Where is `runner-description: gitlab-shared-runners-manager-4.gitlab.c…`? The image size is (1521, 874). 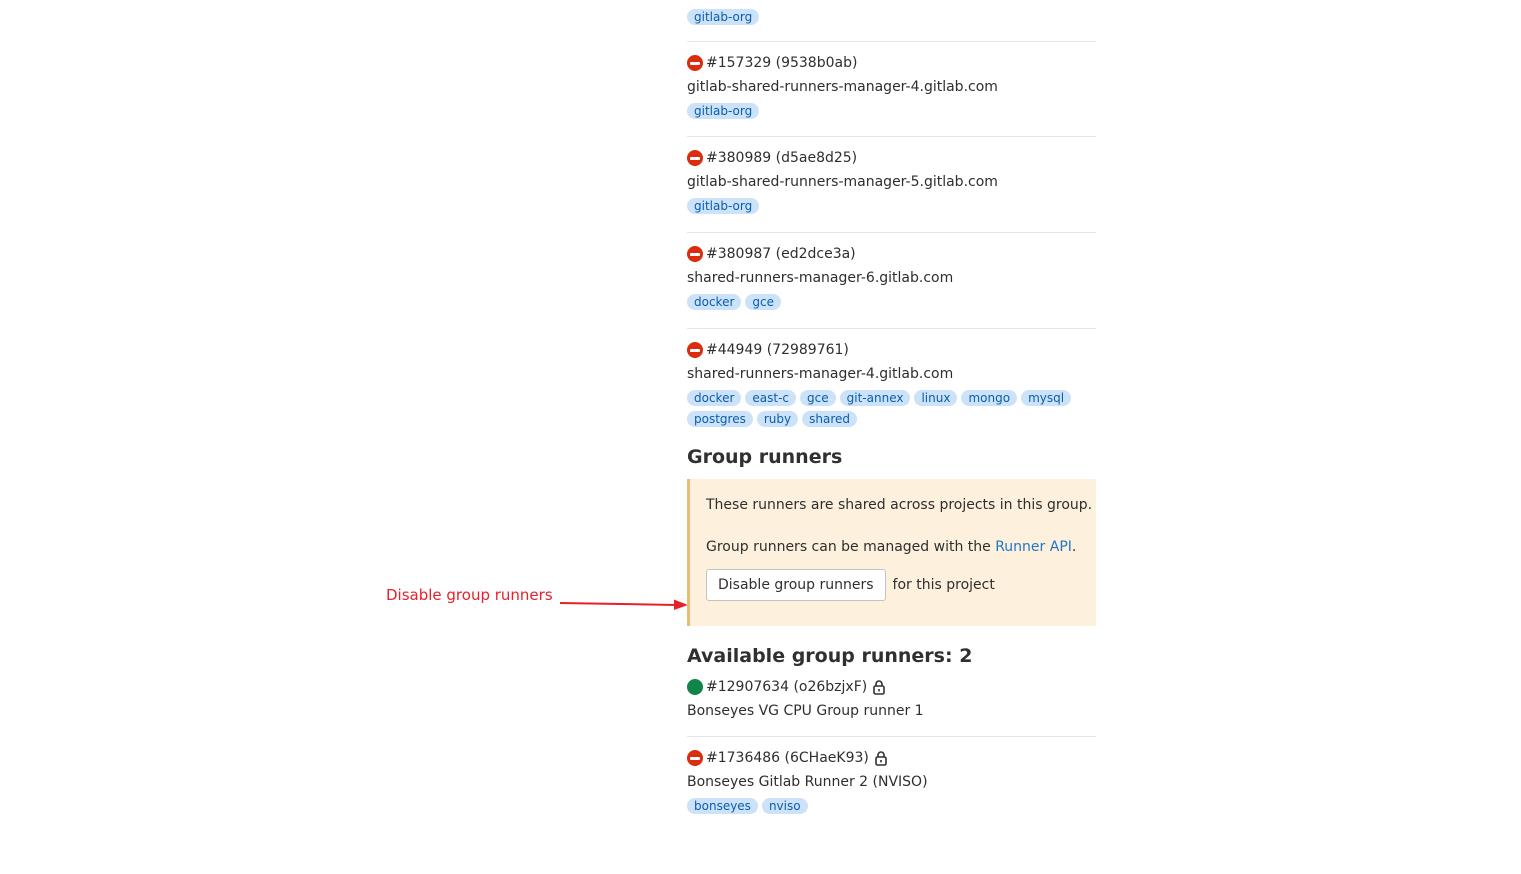
runner-description: gitlab-shared-runners-manager-4.gitlab.c… is located at coordinates (842, 87).